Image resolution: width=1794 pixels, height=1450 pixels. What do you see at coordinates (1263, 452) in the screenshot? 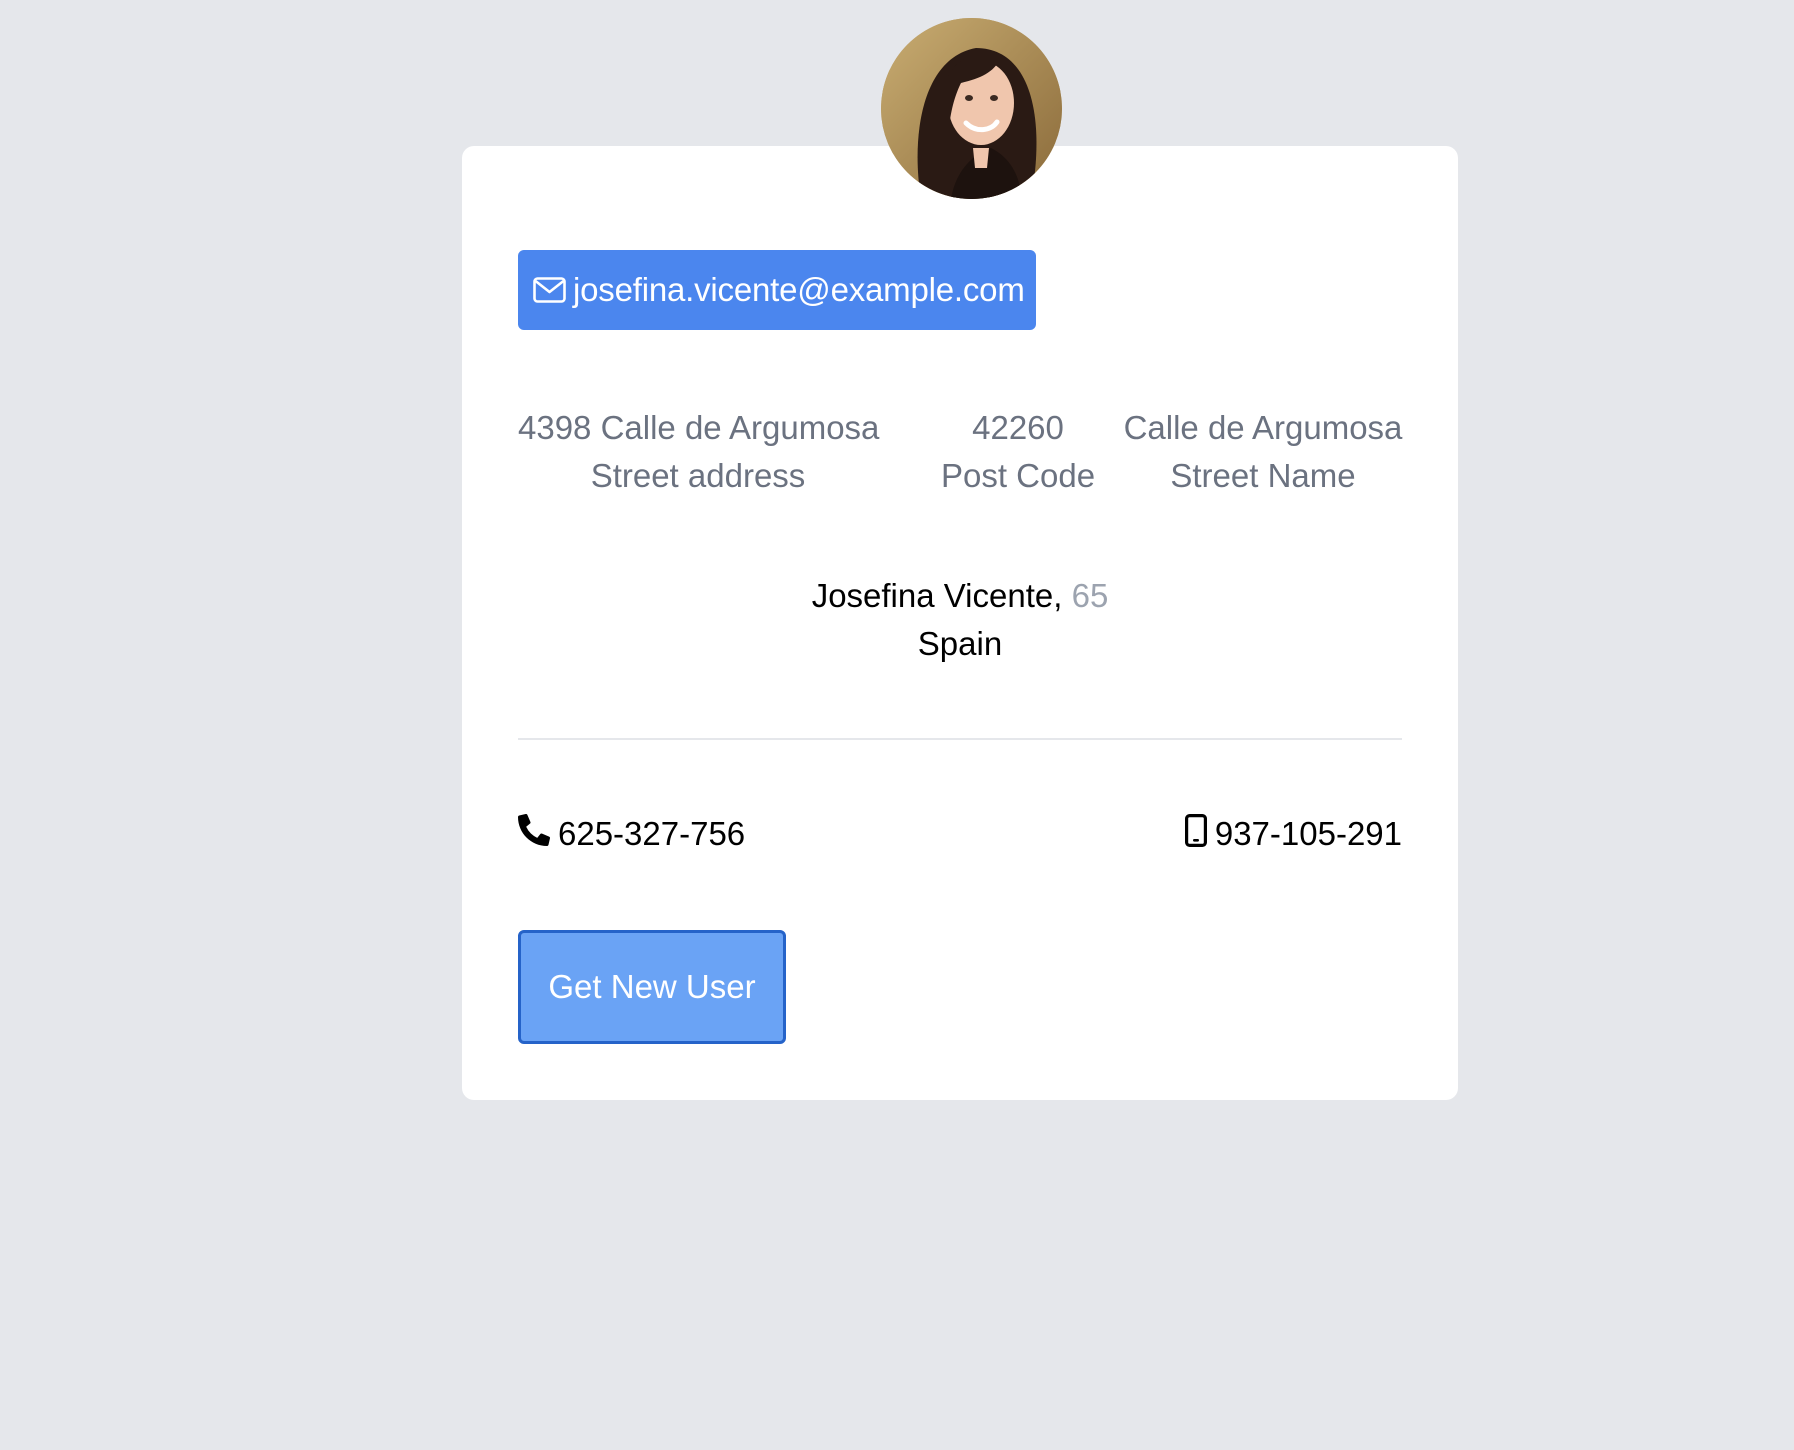
I see `street-name-column: Calle de Argumosa Street Name` at bounding box center [1263, 452].